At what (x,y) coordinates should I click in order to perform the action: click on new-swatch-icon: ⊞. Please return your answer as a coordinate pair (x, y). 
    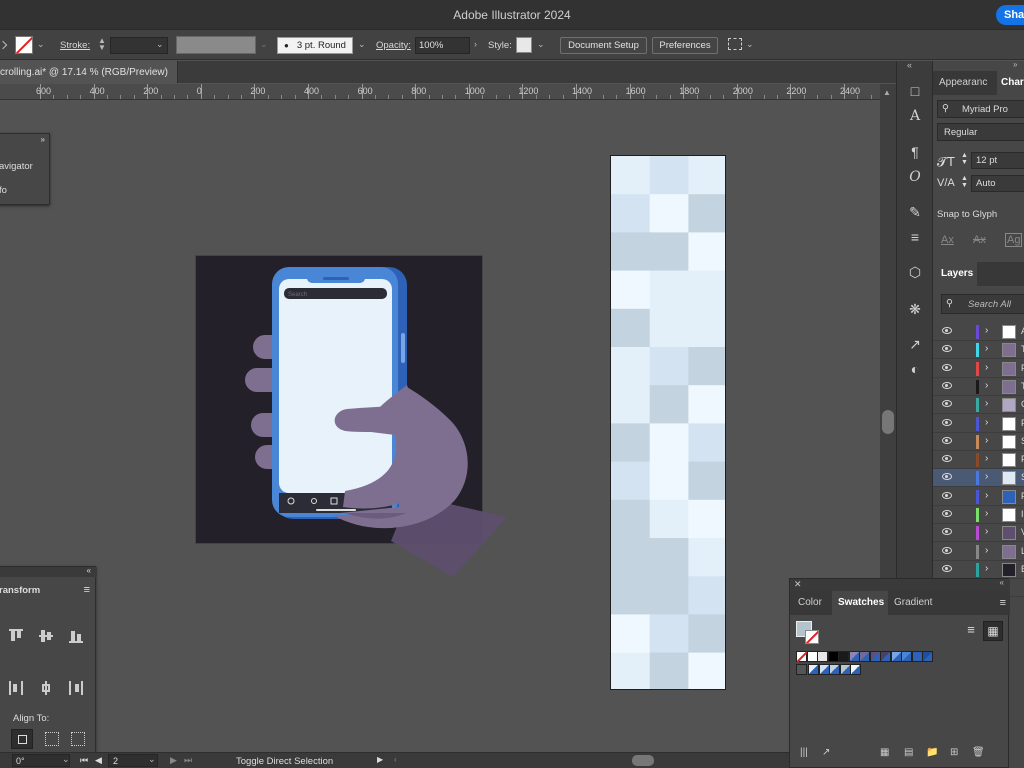
    Looking at the image, I should click on (954, 752).